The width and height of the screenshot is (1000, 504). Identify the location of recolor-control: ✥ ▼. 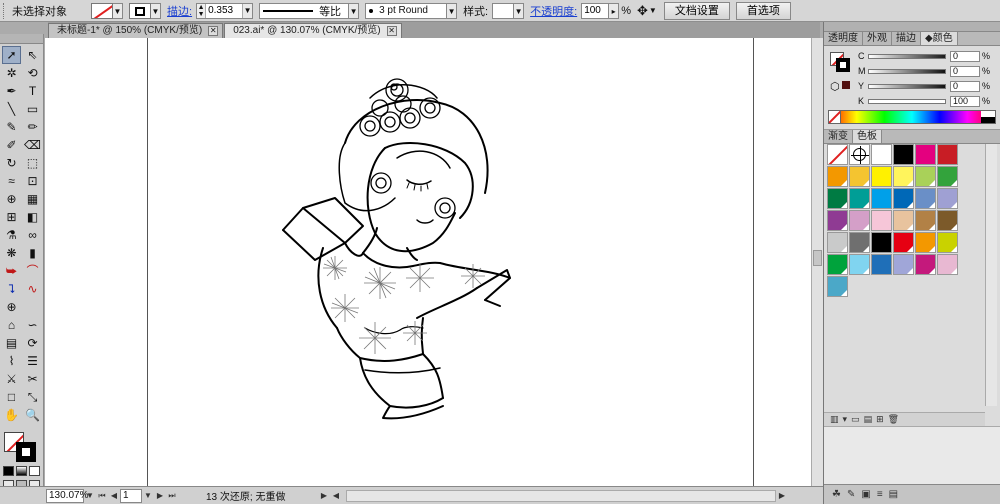
(647, 11).